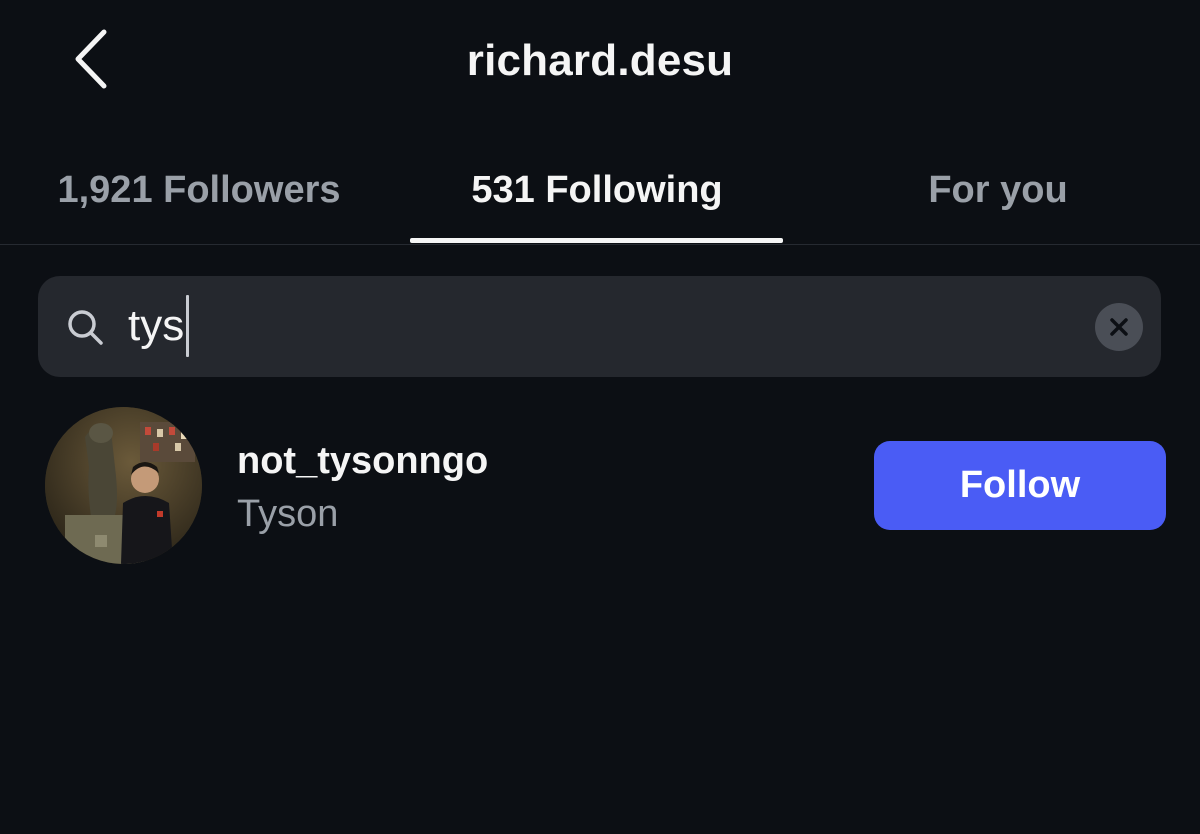 This screenshot has height=834, width=1200. What do you see at coordinates (1020, 485) in the screenshot?
I see `follow-button: Follow` at bounding box center [1020, 485].